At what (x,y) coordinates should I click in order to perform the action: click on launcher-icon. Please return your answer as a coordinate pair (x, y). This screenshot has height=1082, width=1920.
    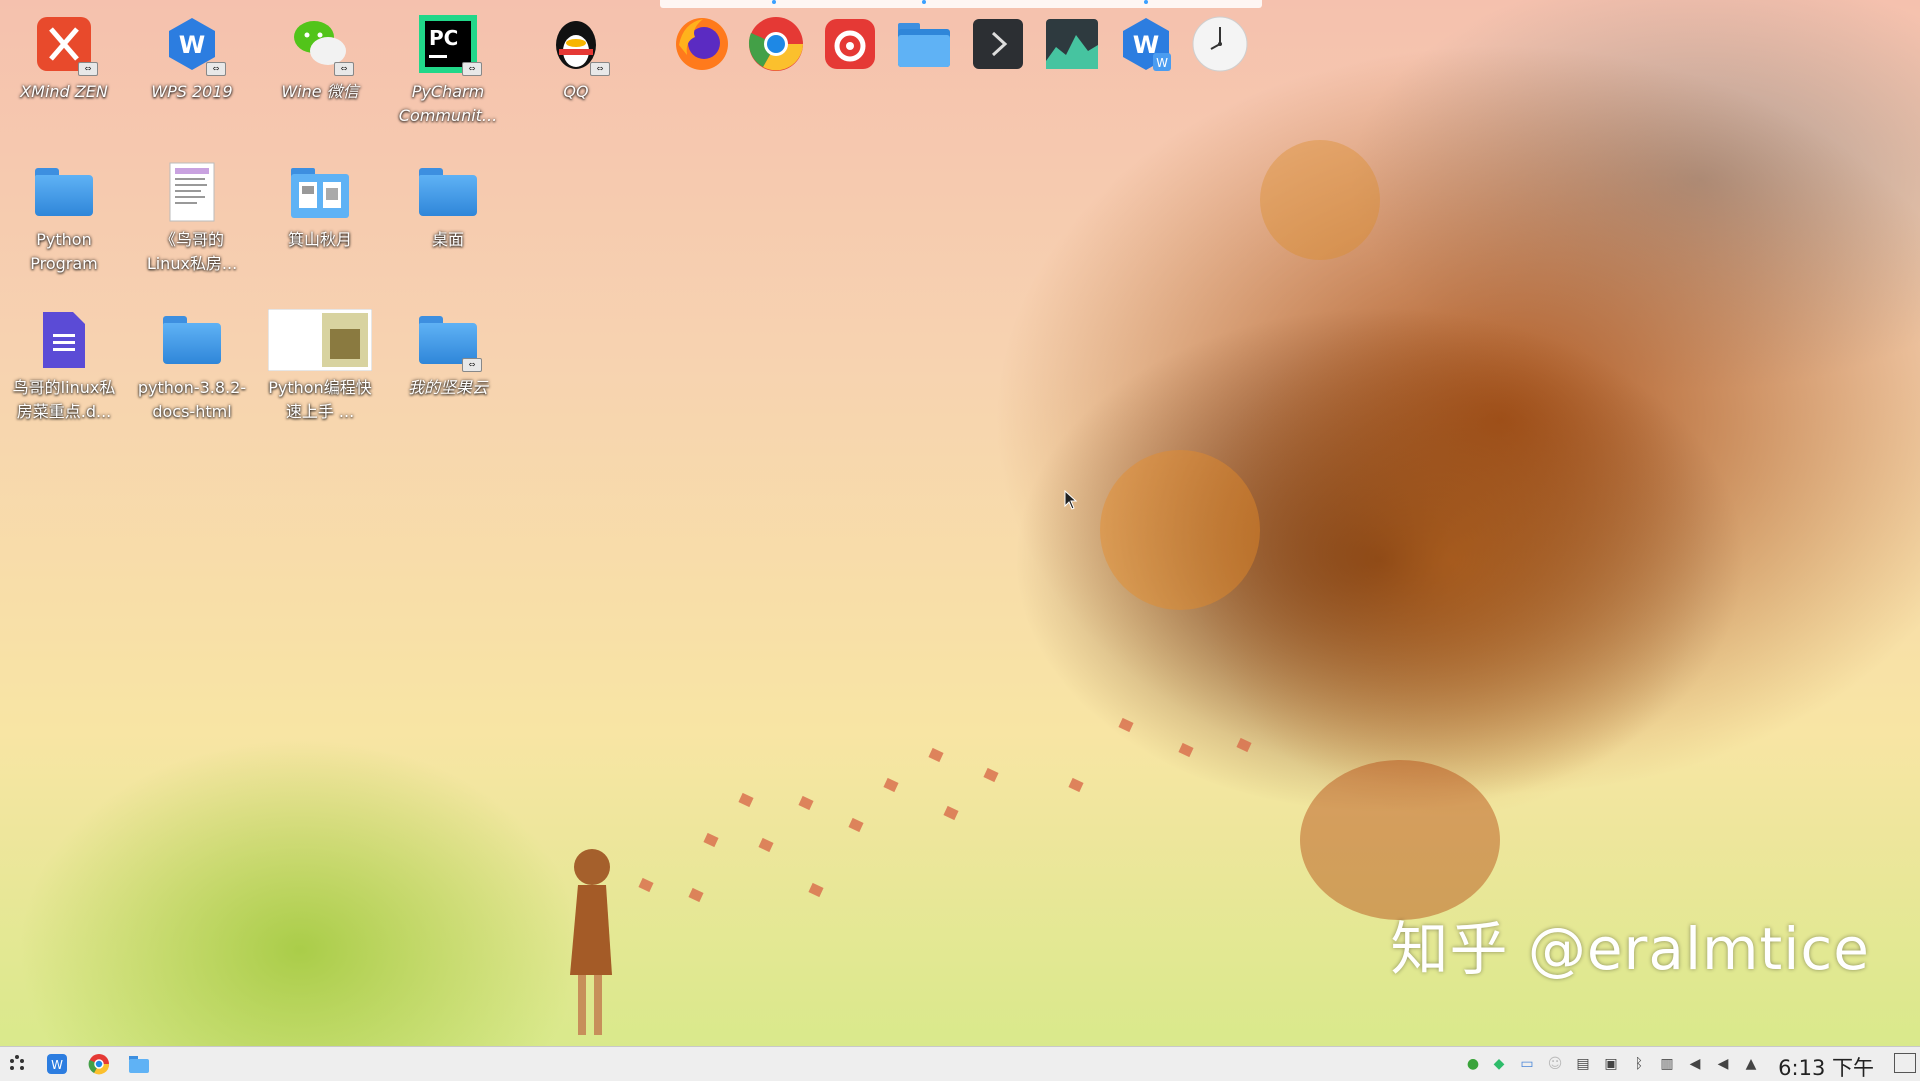
    Looking at the image, I should click on (17, 1062).